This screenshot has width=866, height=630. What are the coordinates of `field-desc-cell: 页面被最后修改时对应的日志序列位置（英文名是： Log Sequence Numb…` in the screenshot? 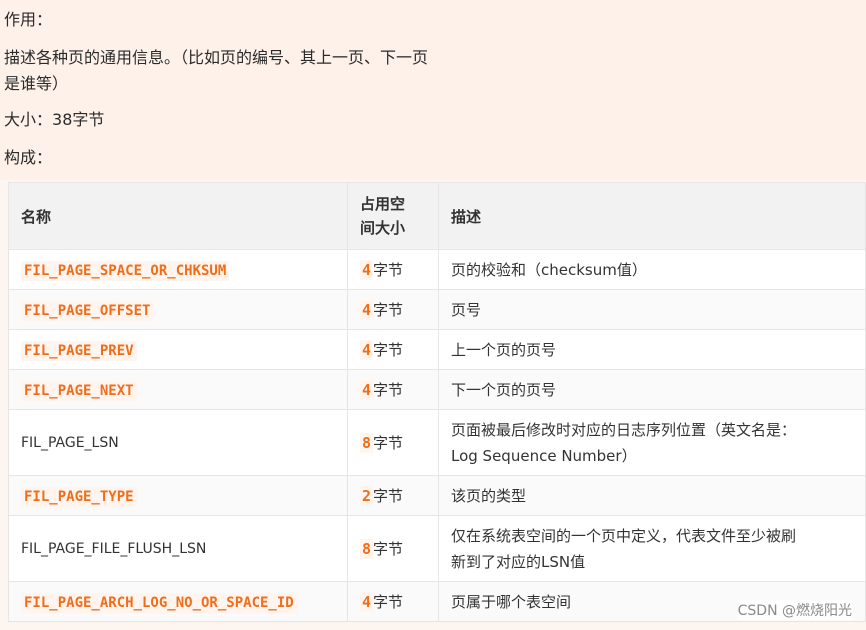 It's located at (652, 442).